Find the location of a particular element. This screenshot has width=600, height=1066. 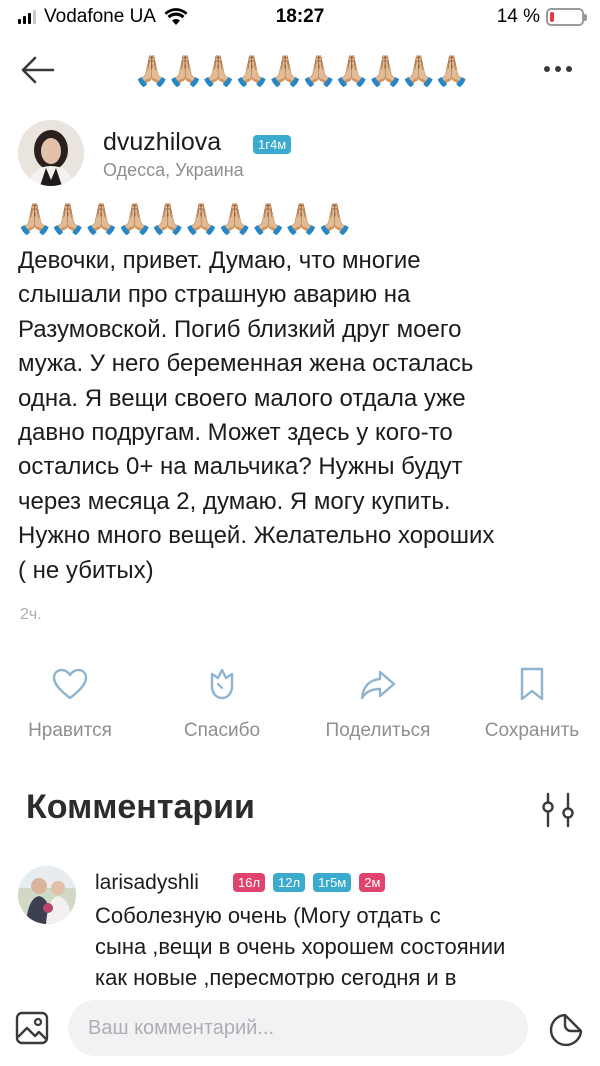

thanks-label: Спасибо is located at coordinates (222, 730).